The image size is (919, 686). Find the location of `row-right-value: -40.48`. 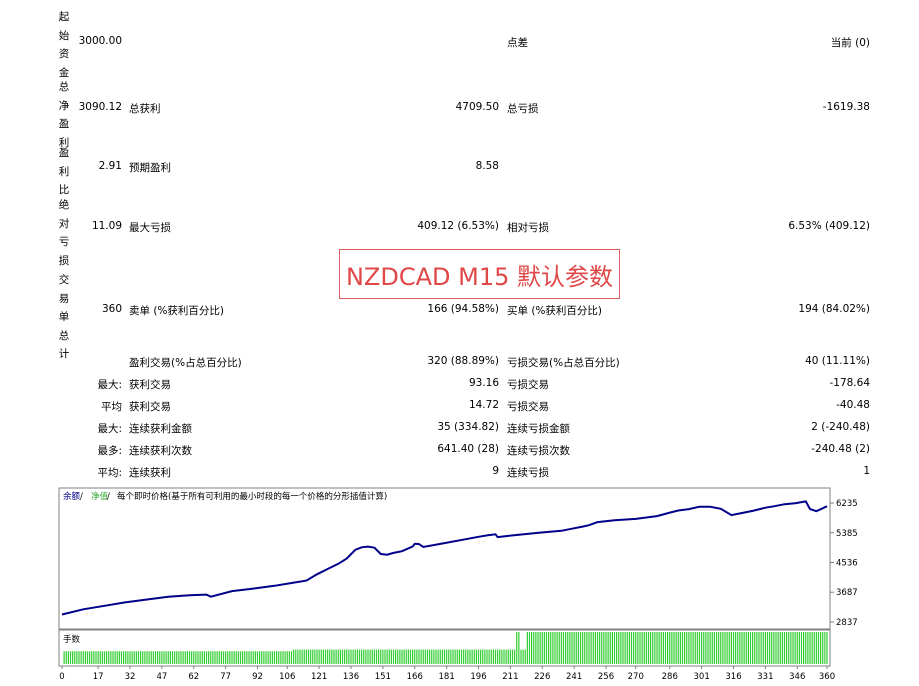

row-right-value: -40.48 is located at coordinates (853, 405).